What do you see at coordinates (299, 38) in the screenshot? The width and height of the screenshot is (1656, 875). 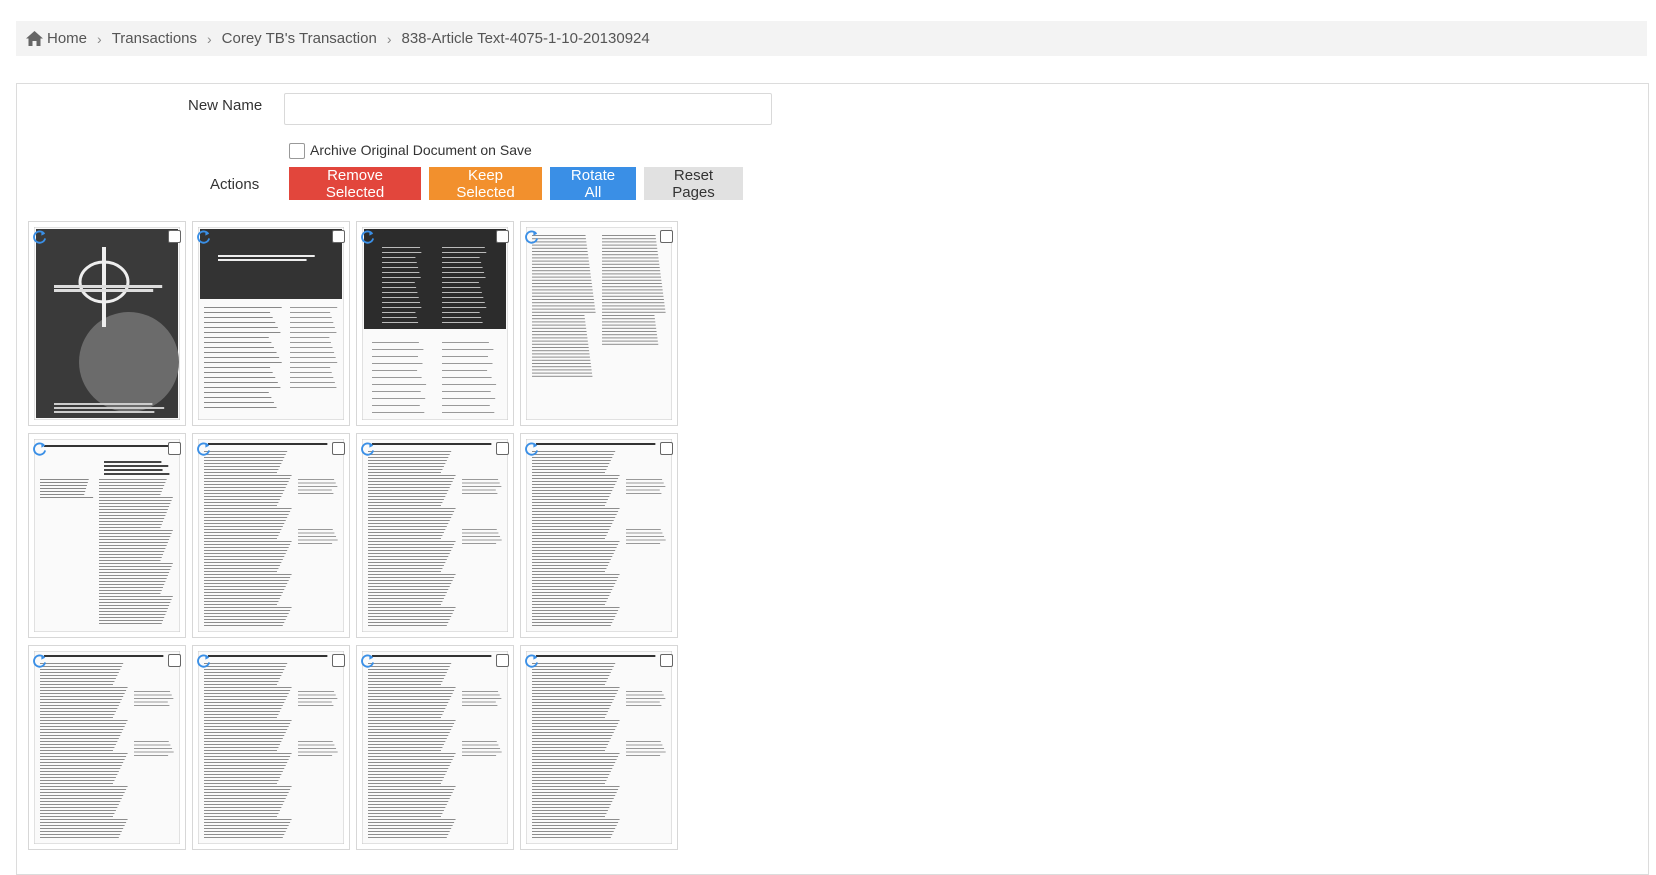 I see `breadcrumb-transaction: Corey TB's Transaction` at bounding box center [299, 38].